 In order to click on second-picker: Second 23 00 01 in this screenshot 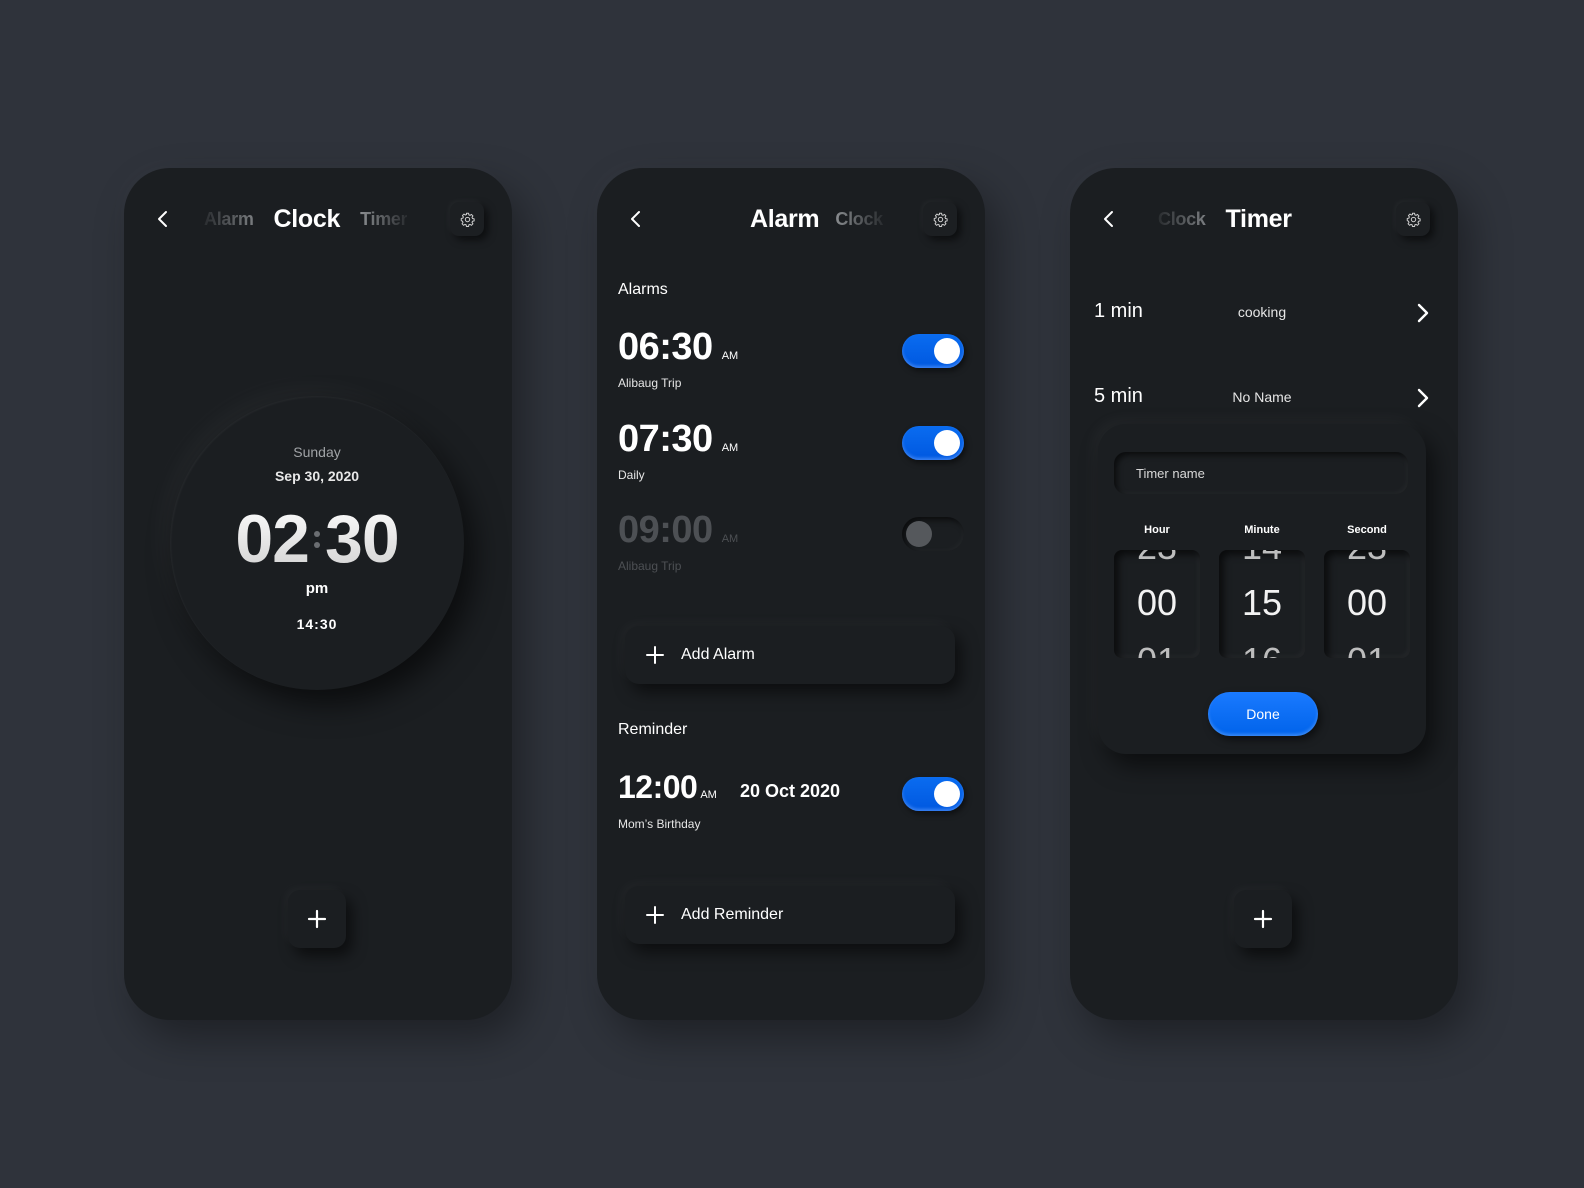, I will do `click(1367, 591)`.